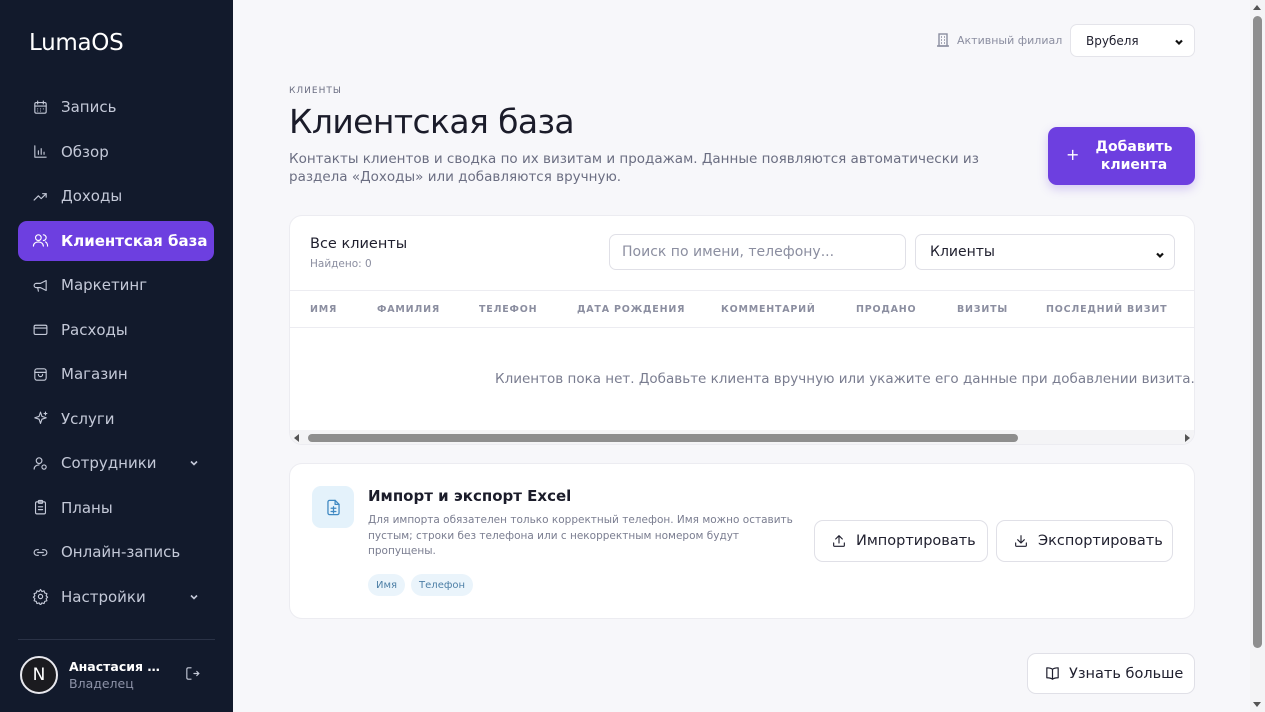  Describe the element at coordinates (943, 40) in the screenshot. I see `building-icon` at that location.